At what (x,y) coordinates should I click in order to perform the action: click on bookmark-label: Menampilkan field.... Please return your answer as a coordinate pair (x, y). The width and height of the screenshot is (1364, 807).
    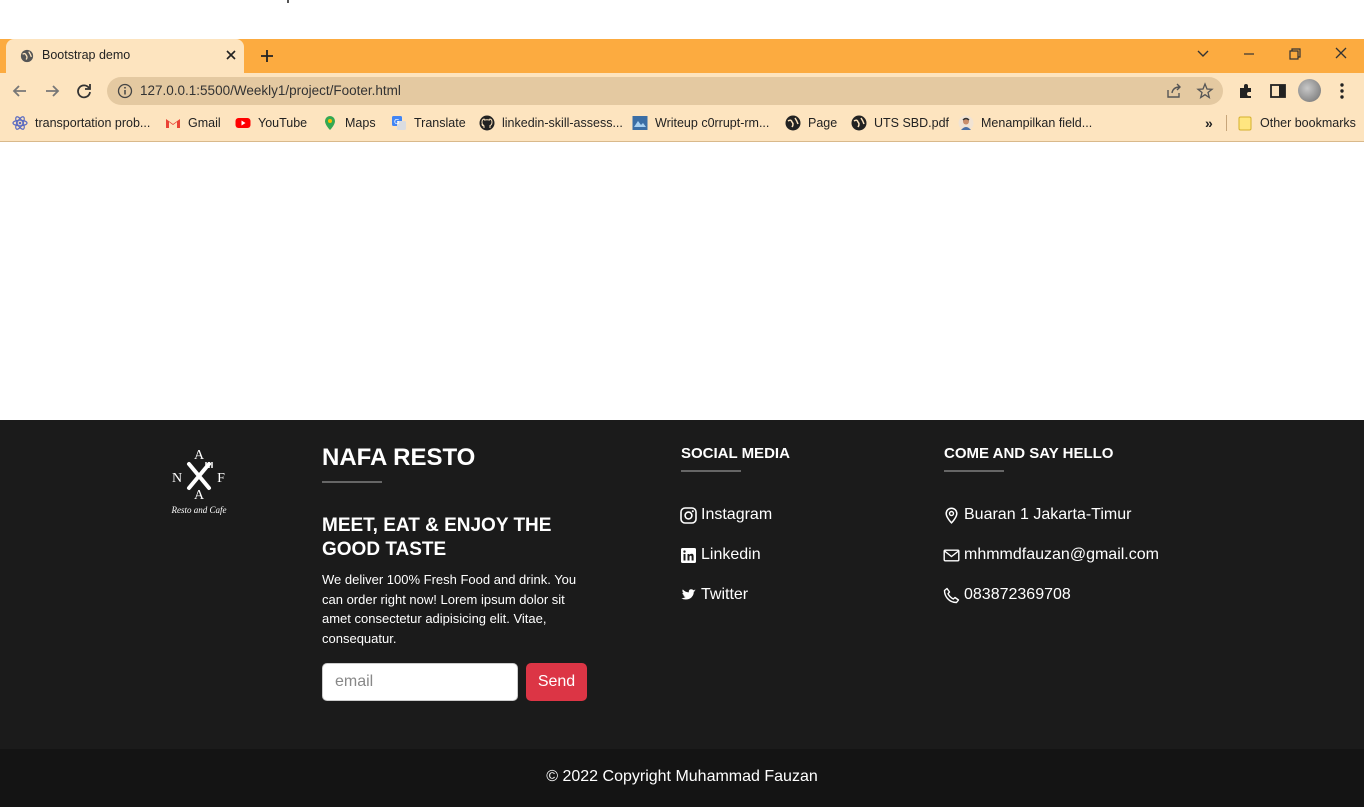
    Looking at the image, I should click on (1037, 123).